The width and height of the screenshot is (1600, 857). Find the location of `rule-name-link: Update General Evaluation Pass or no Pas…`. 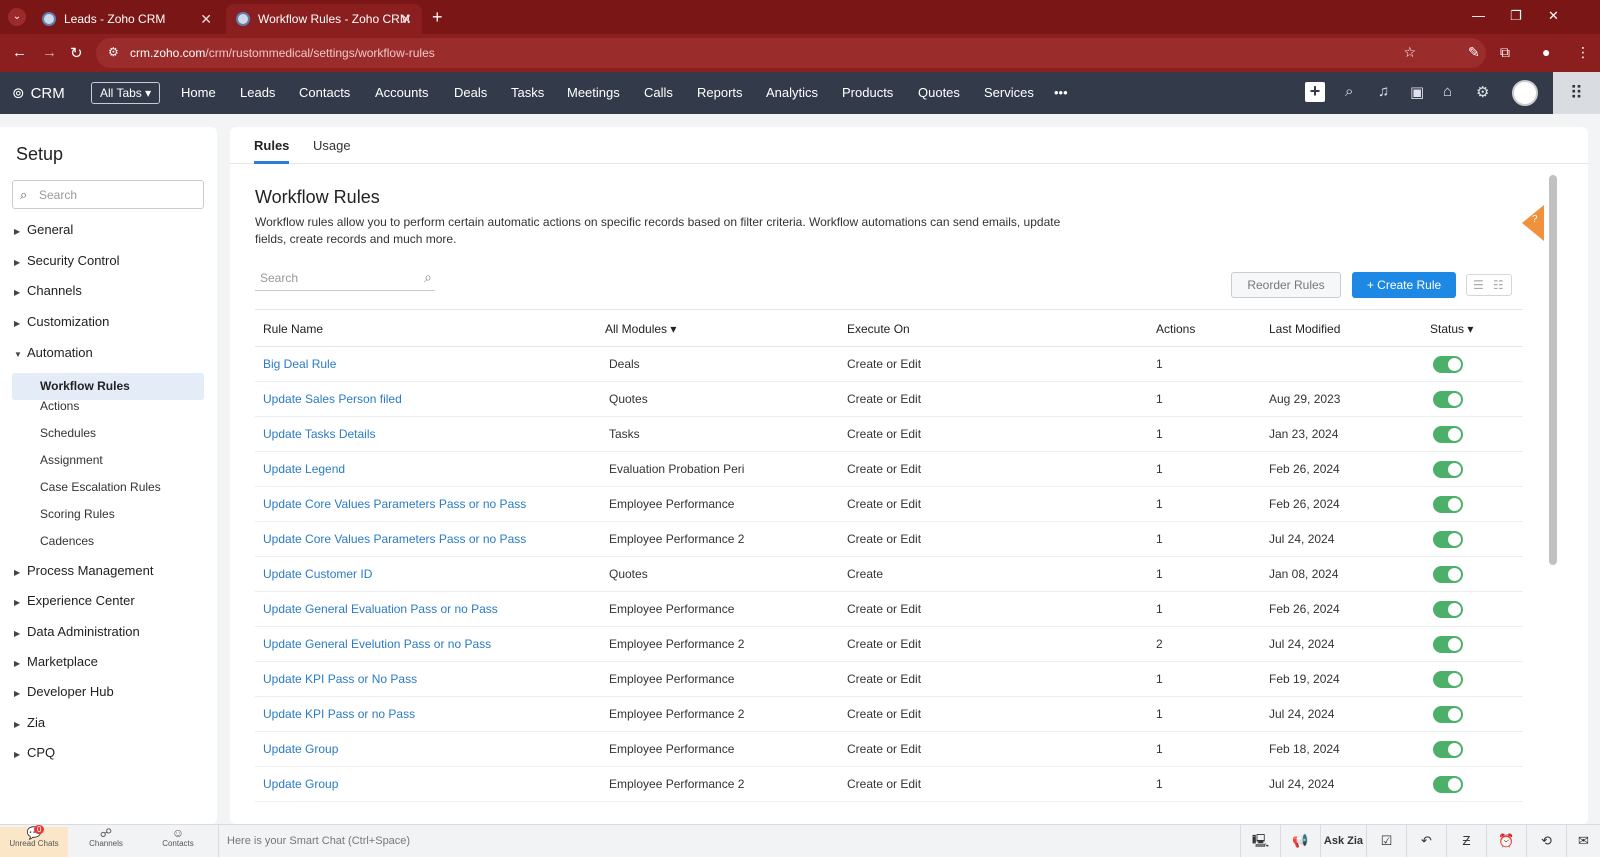

rule-name-link: Update General Evaluation Pass or no Pas… is located at coordinates (380, 609).